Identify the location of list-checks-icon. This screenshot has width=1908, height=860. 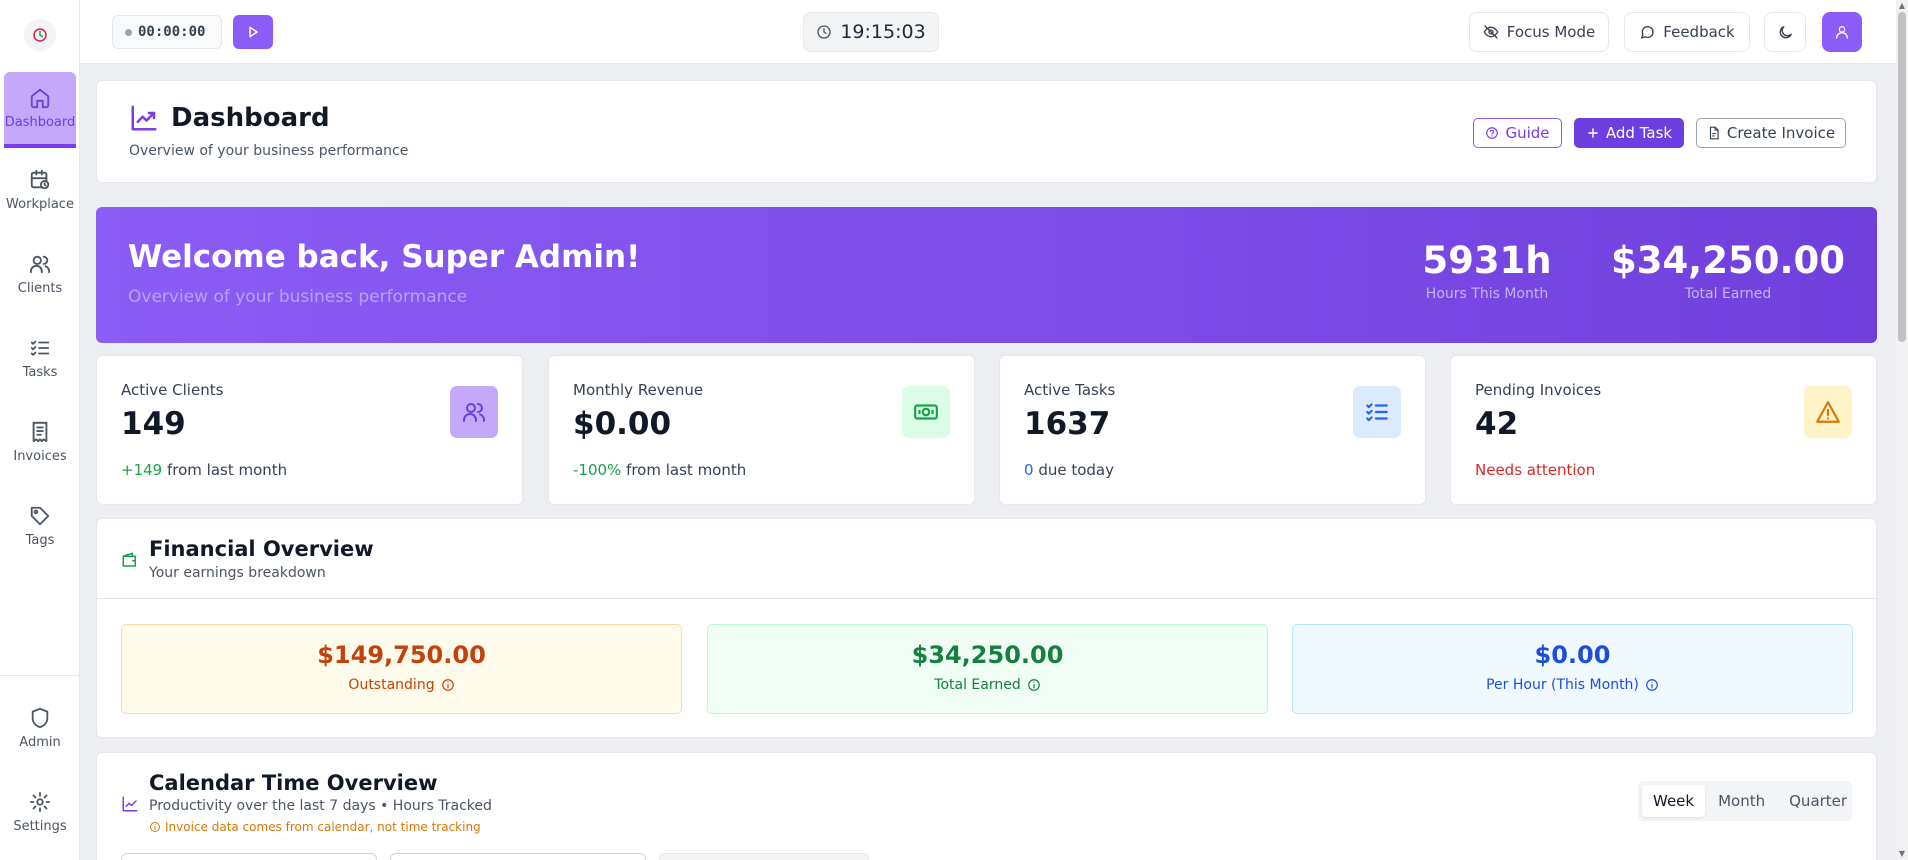
(1377, 412).